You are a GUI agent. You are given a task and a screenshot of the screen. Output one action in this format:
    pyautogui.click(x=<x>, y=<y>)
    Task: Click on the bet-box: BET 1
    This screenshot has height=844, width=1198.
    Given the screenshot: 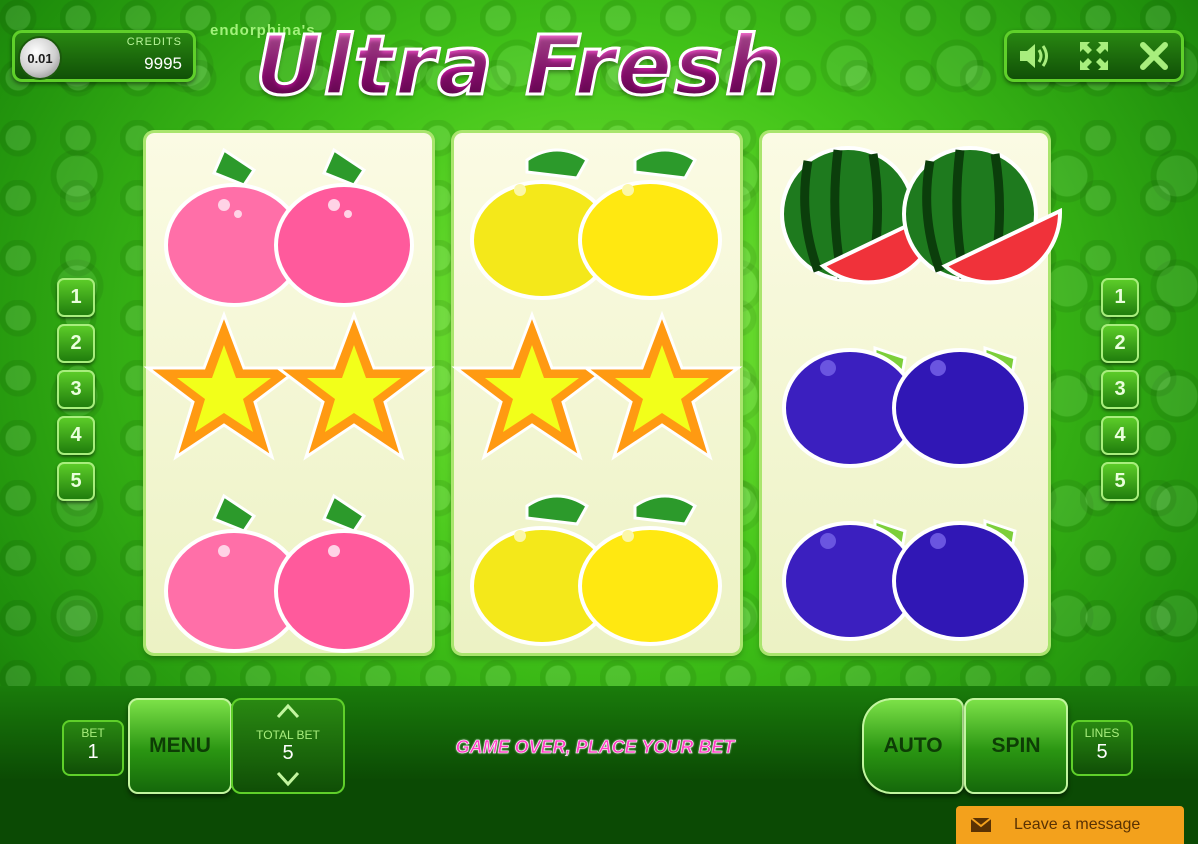 What is the action you would take?
    pyautogui.click(x=93, y=748)
    